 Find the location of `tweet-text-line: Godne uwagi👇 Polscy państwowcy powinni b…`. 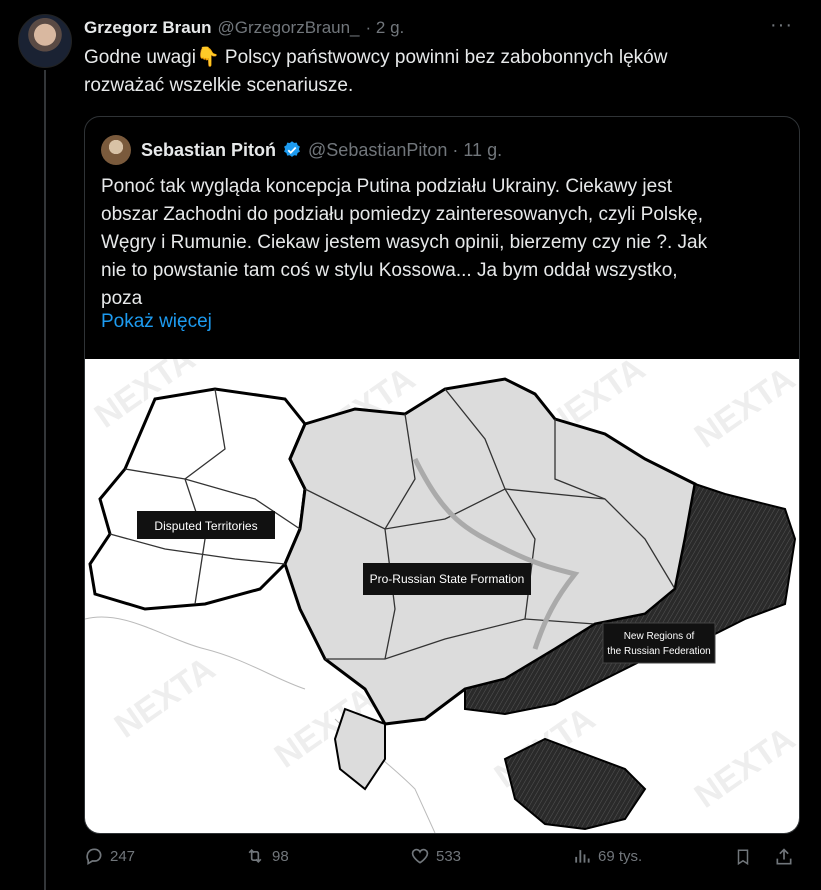

tweet-text-line: Godne uwagi👇 Polscy państwowcy powinni b… is located at coordinates (376, 57).